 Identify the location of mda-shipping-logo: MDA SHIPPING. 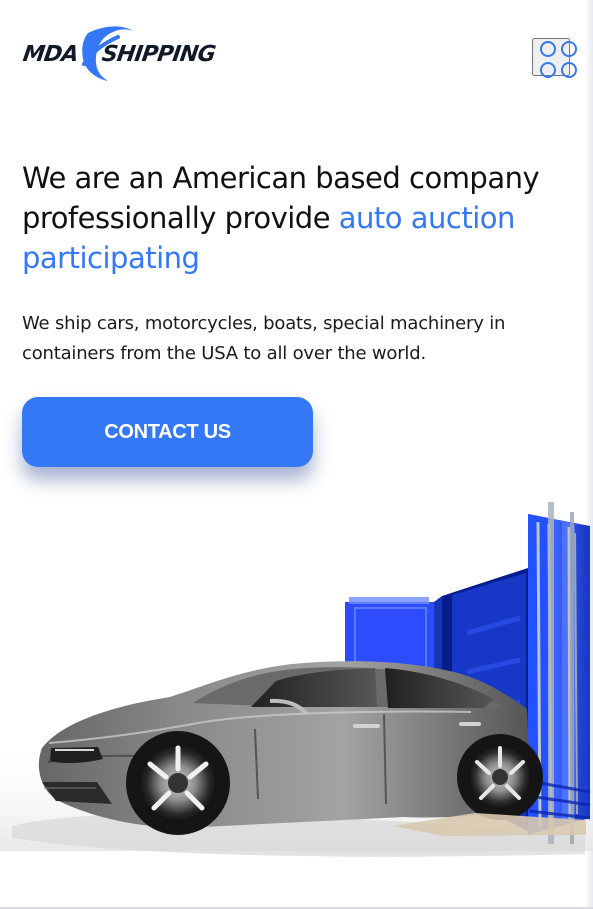
(122, 55).